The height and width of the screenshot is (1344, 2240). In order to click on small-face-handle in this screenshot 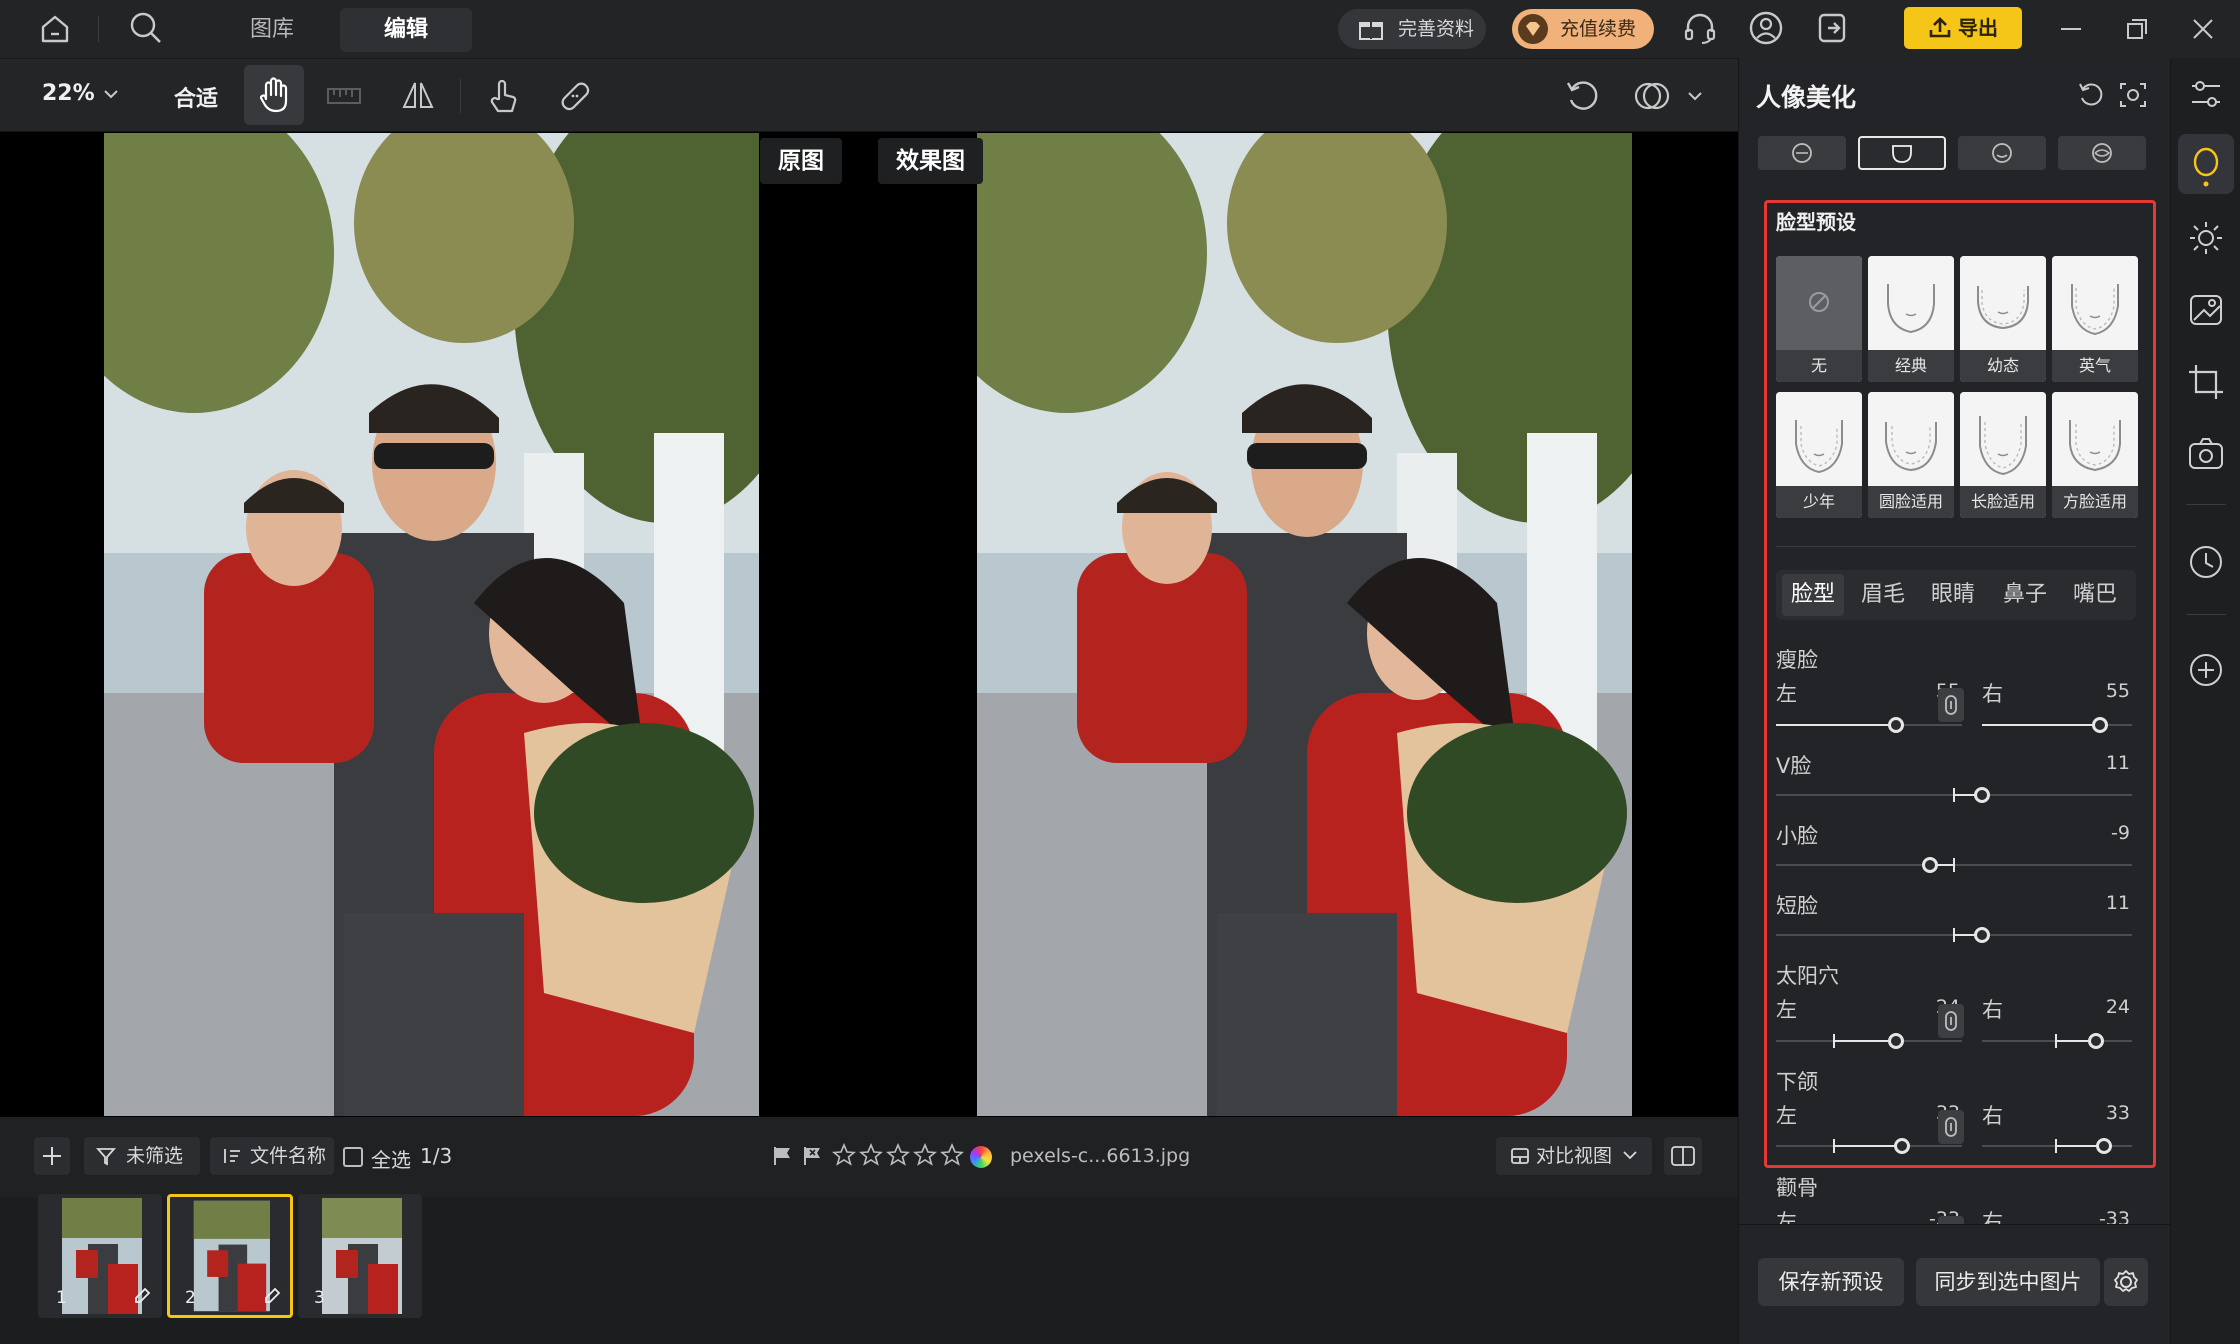, I will do `click(1930, 865)`.